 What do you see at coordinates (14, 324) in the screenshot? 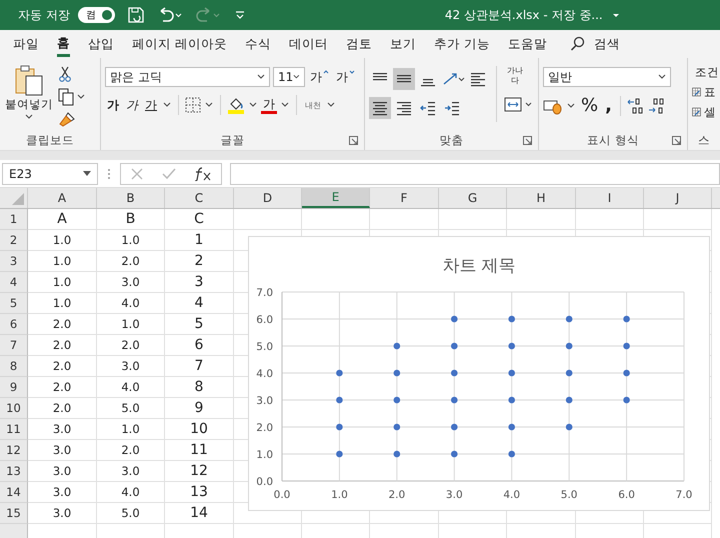
I see `row-header: 6` at bounding box center [14, 324].